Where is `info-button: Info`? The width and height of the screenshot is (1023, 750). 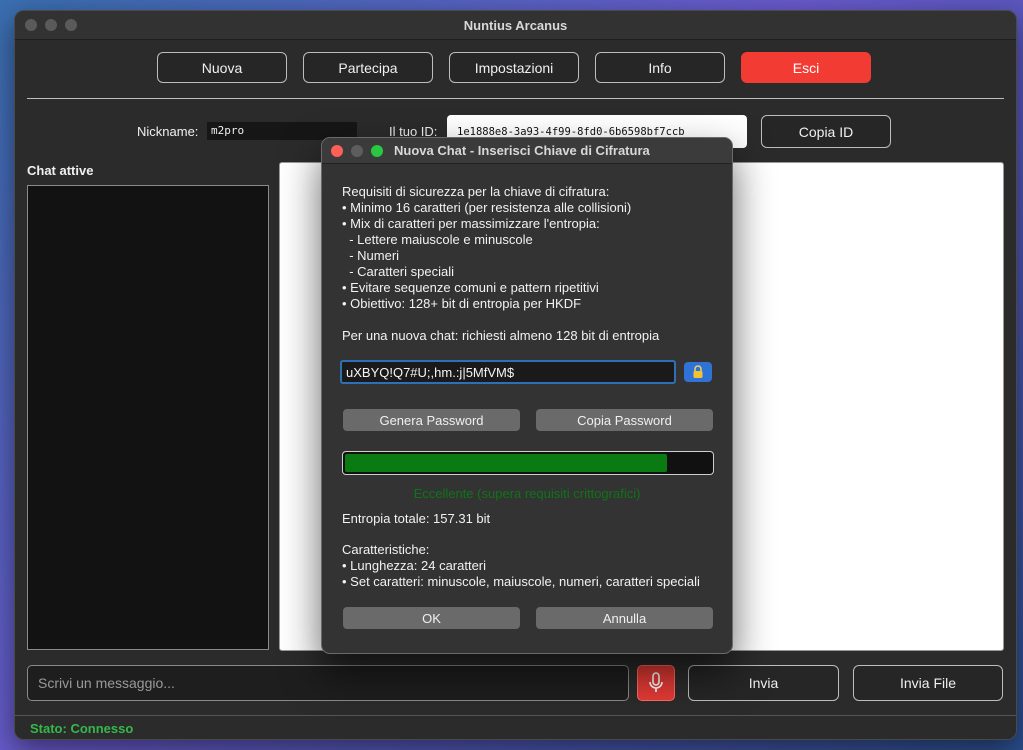 info-button: Info is located at coordinates (660, 67).